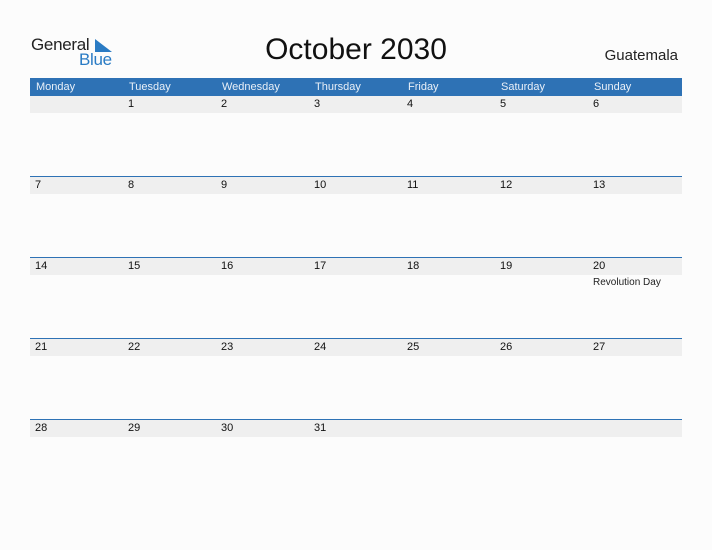  Describe the element at coordinates (634, 379) in the screenshot. I see `day-cell: 27` at that location.